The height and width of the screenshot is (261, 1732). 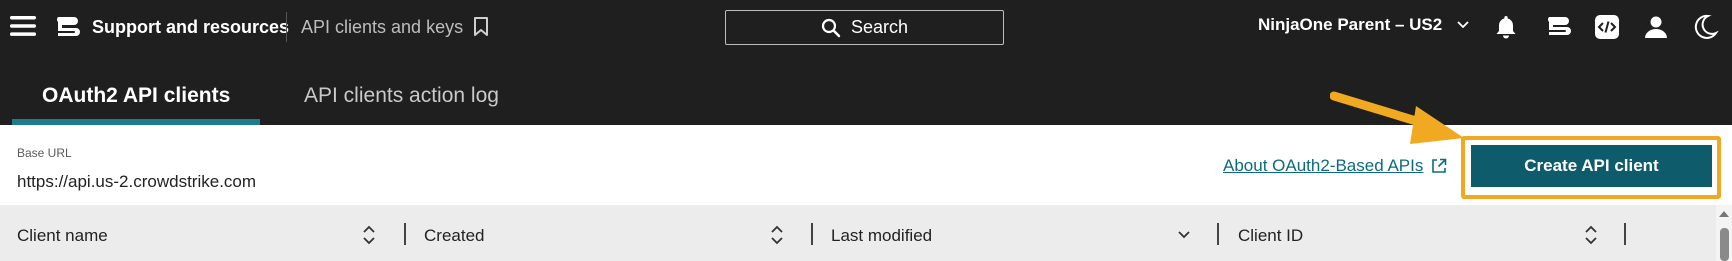 I want to click on column-header-client-id: Client ID, so click(x=1270, y=236).